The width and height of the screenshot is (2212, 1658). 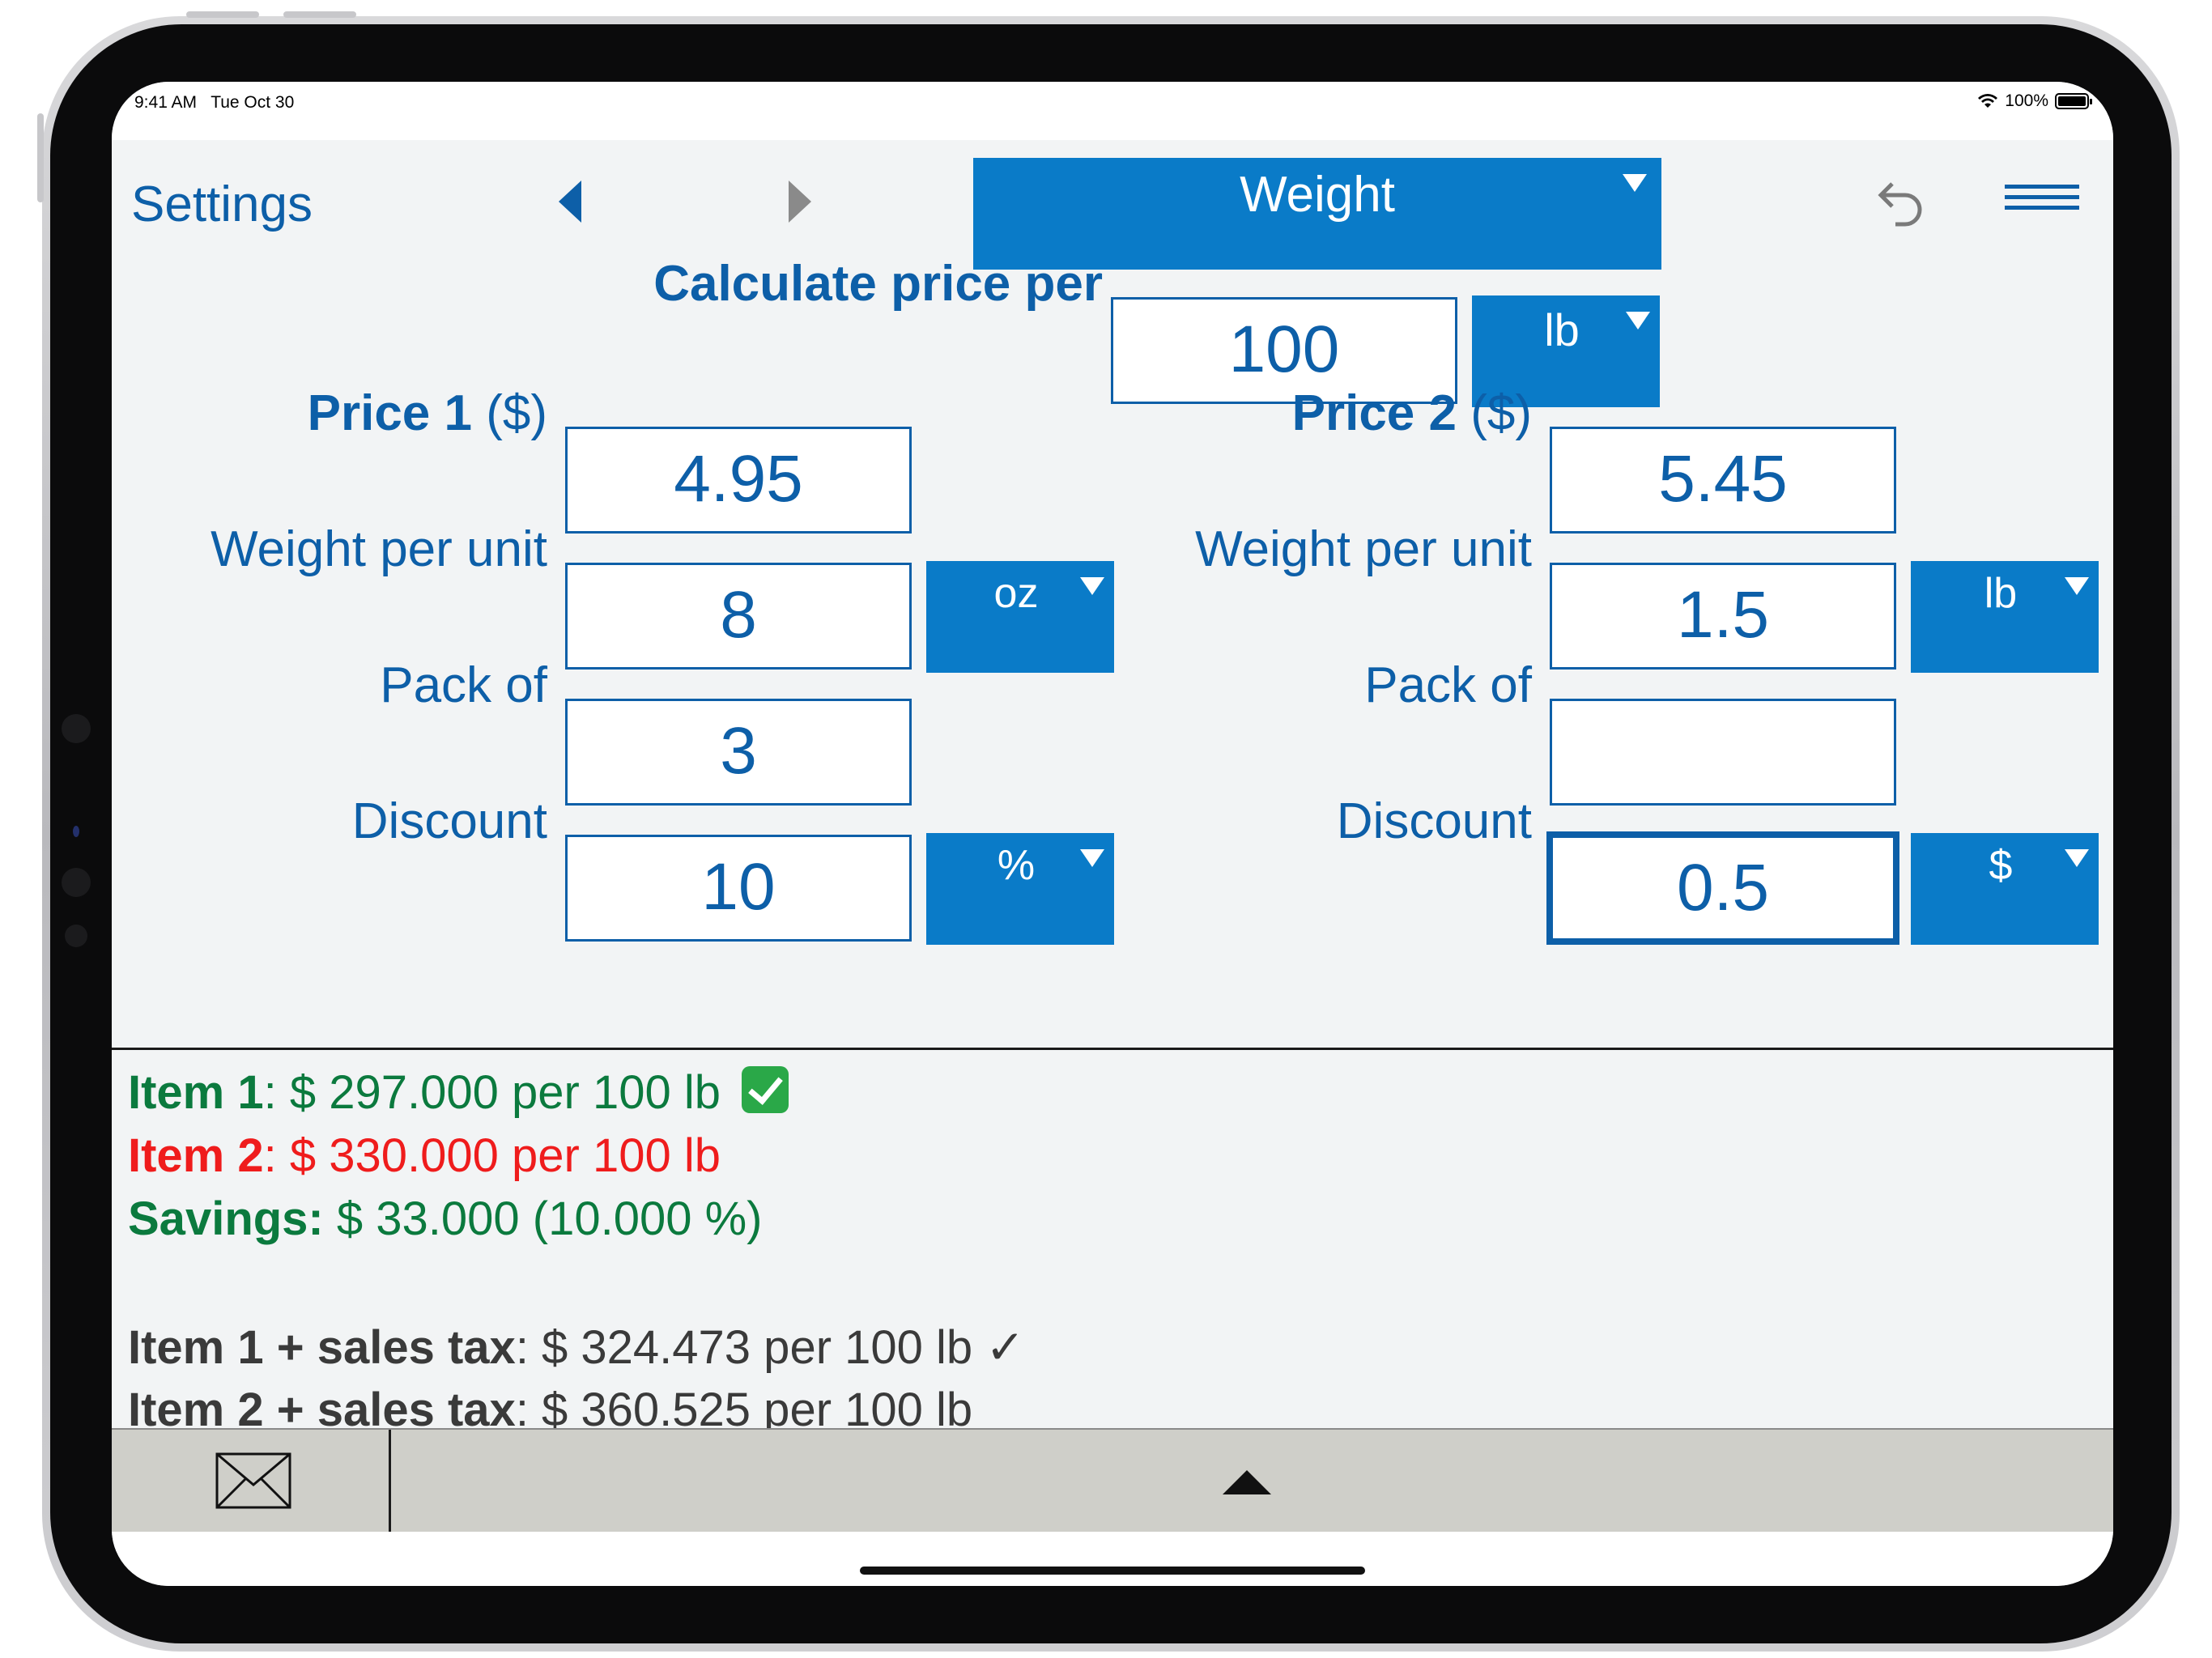 I want to click on hamburger-menu-icon, so click(x=2042, y=199).